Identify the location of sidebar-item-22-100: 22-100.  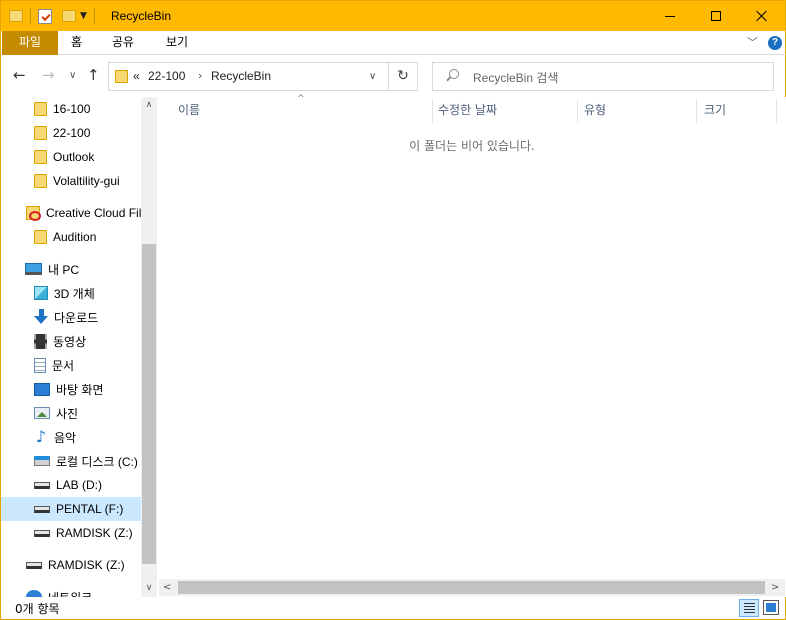
(71, 133).